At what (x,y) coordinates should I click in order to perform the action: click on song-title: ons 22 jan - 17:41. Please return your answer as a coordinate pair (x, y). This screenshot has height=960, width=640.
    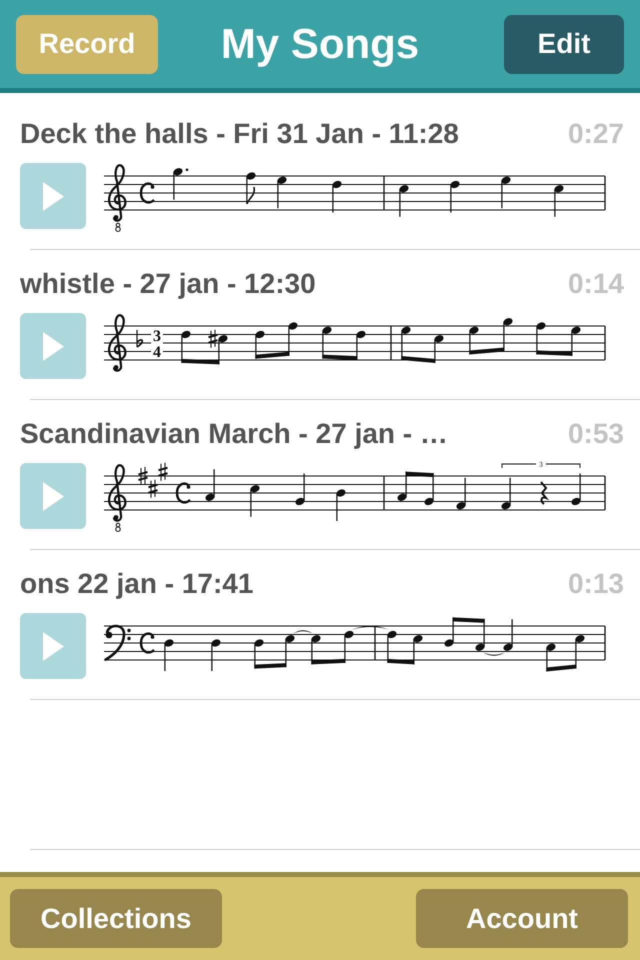
    Looking at the image, I should click on (137, 584).